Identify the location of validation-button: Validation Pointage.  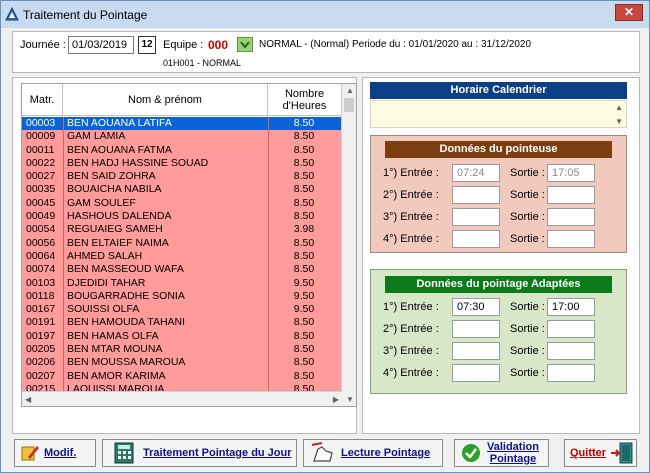
(501, 453).